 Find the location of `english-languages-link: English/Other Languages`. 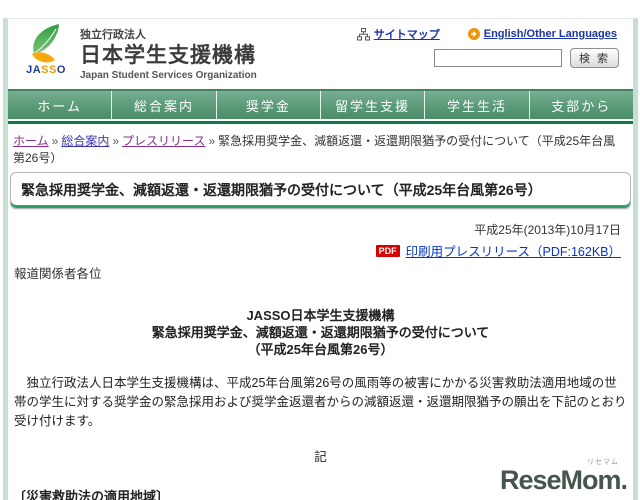

english-languages-link: English/Other Languages is located at coordinates (542, 34).